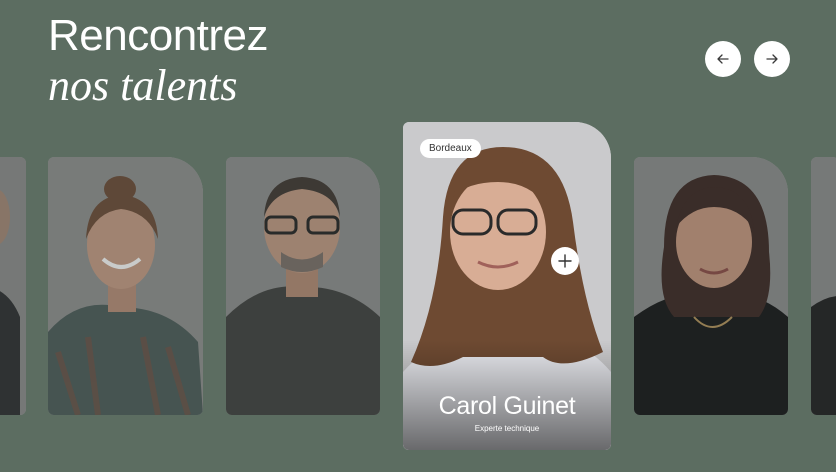 This screenshot has height=472, width=836. I want to click on talent-card-partial-left, so click(13, 286).